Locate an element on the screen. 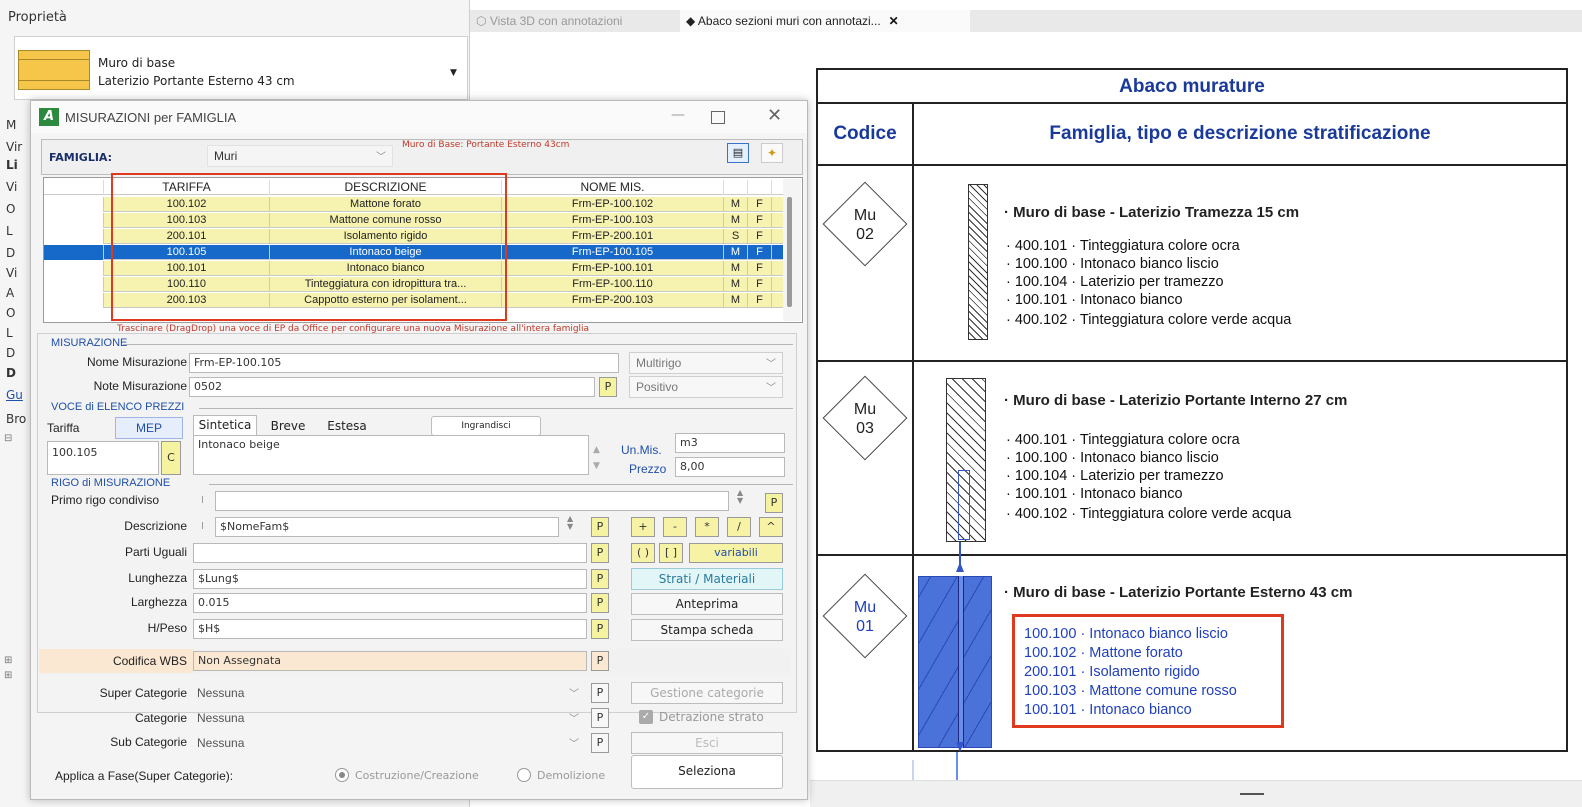 This screenshot has height=807, width=1582. anteprima-button: Anteprima is located at coordinates (707, 604).